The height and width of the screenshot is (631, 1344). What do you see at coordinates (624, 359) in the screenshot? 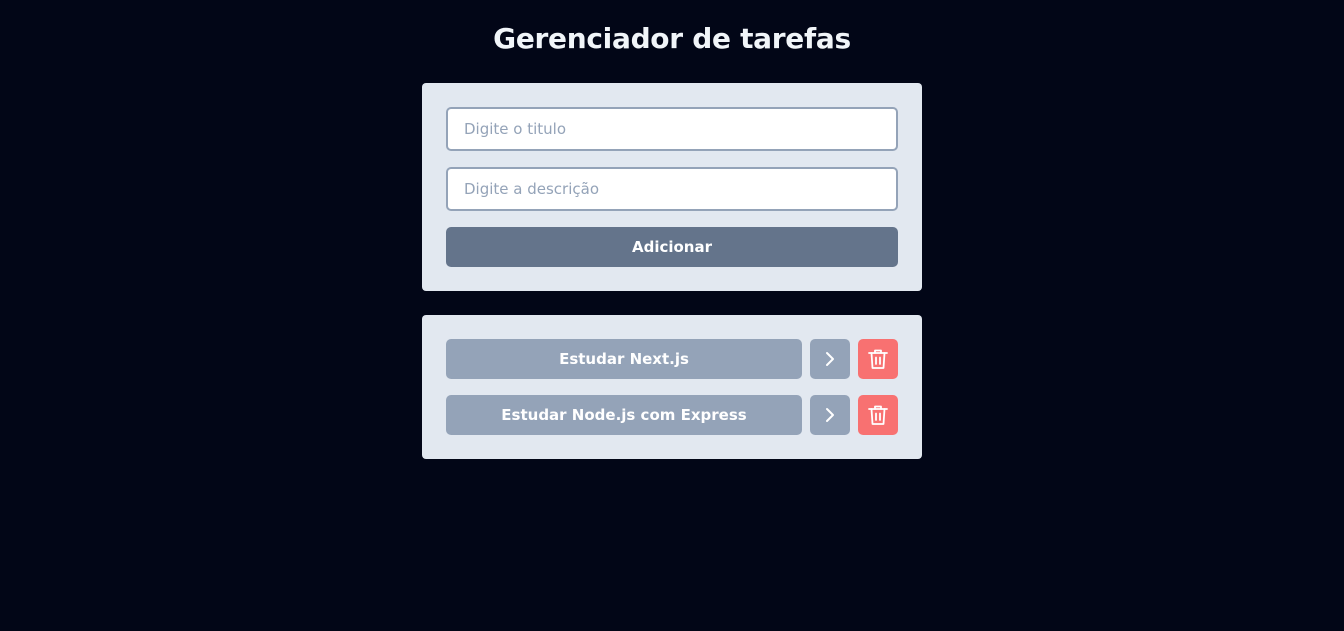
I see `task-title-button: Estudar Next.js` at bounding box center [624, 359].